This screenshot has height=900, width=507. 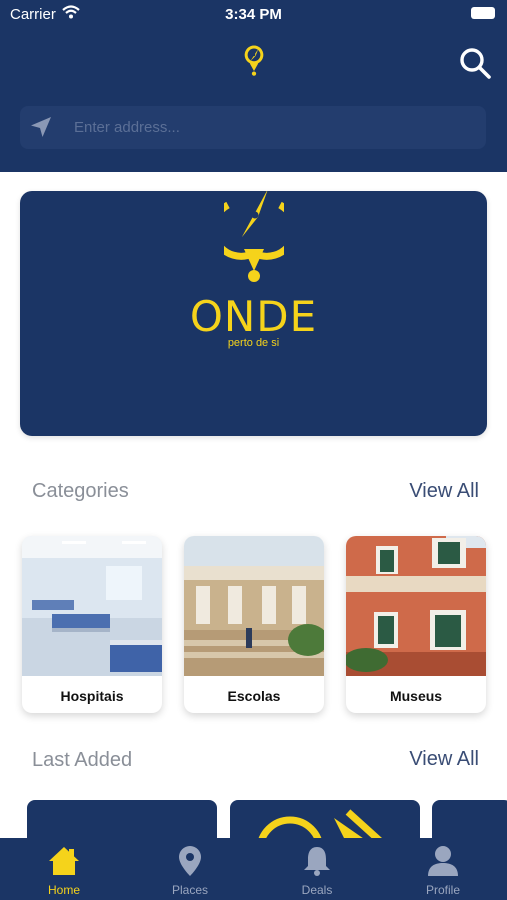 I want to click on school-building-image, so click(x=254, y=606).